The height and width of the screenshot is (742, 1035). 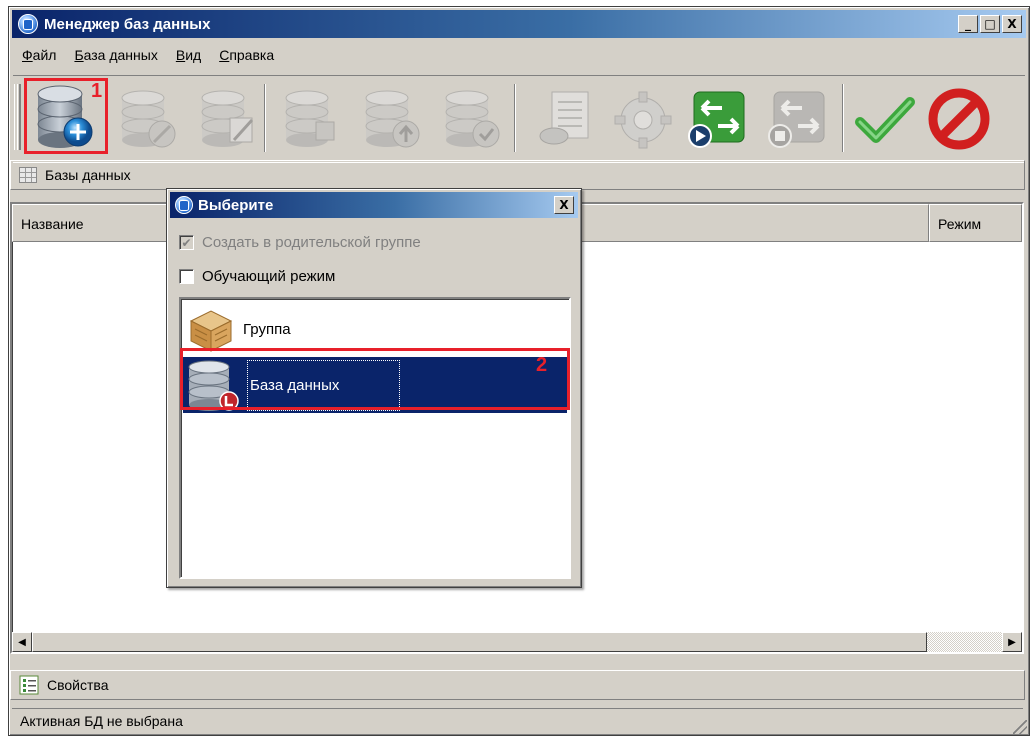 I want to click on table-icon, so click(x=28, y=175).